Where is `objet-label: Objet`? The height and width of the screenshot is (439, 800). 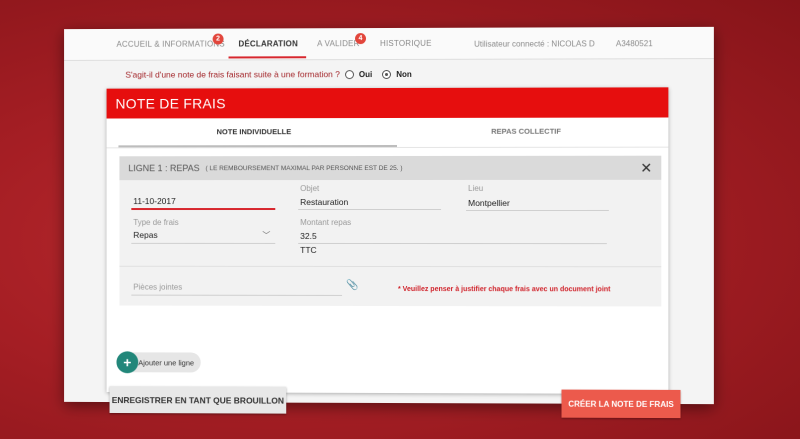 objet-label: Objet is located at coordinates (310, 189).